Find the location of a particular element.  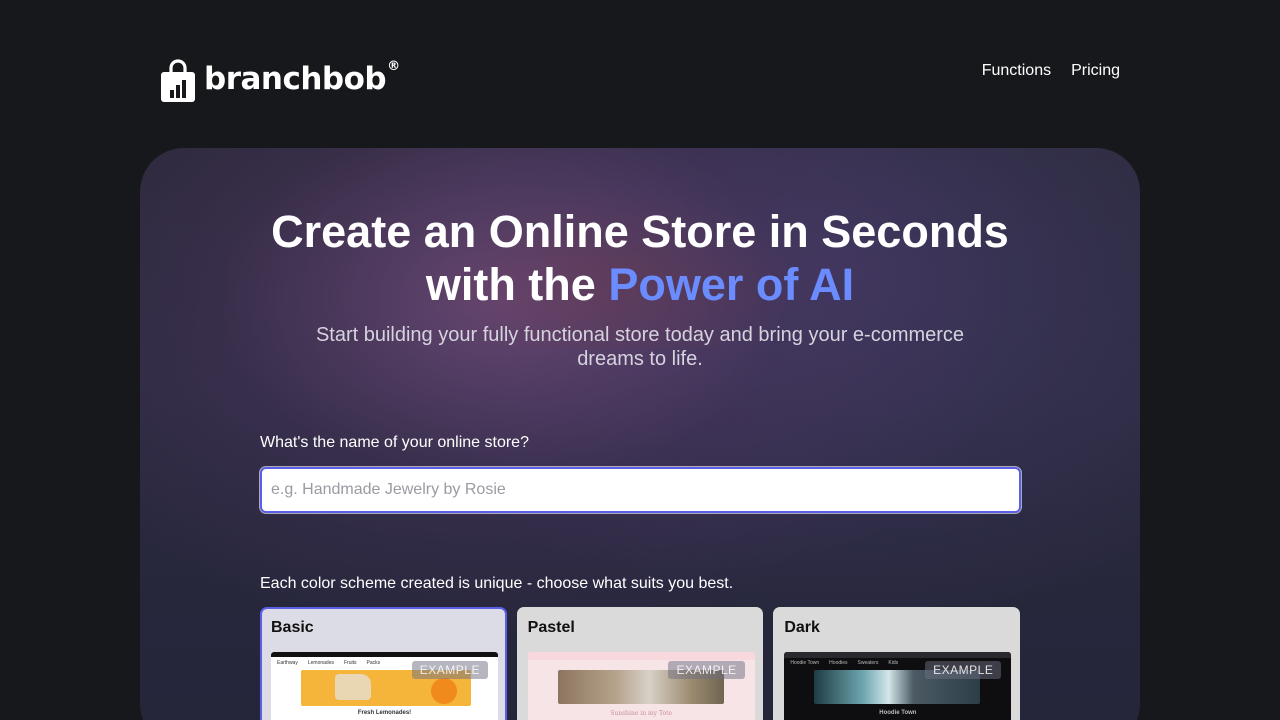

brand-name: branchbob® is located at coordinates (302, 77).